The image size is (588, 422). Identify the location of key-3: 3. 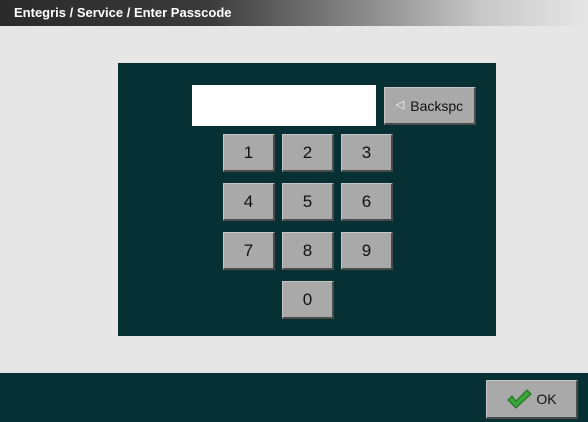
(367, 153).